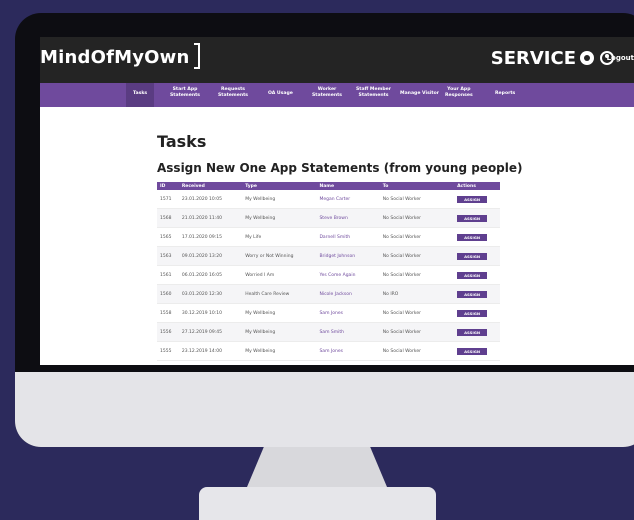 The height and width of the screenshot is (520, 634). Describe the element at coordinates (348, 256) in the screenshot. I see `cell-name: Bridget Johnson` at that location.